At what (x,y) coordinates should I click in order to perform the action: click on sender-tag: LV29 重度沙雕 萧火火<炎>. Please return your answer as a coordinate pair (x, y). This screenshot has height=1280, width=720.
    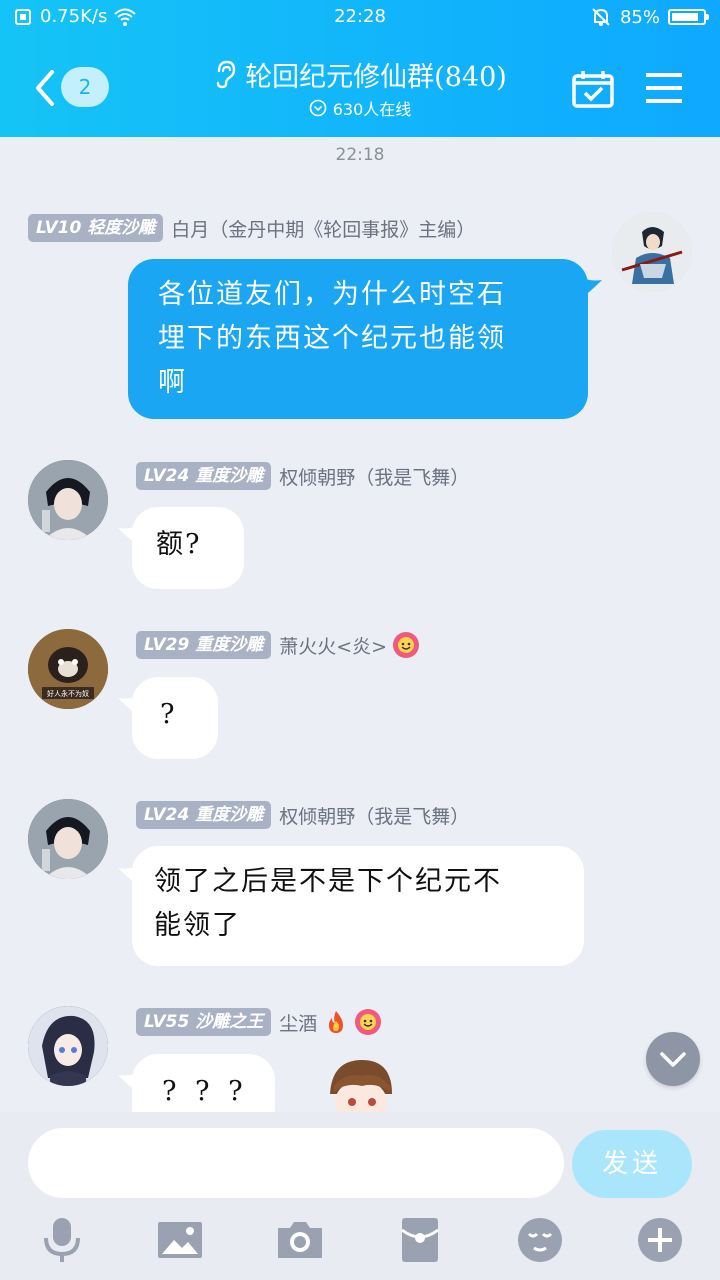
    Looking at the image, I should click on (278, 645).